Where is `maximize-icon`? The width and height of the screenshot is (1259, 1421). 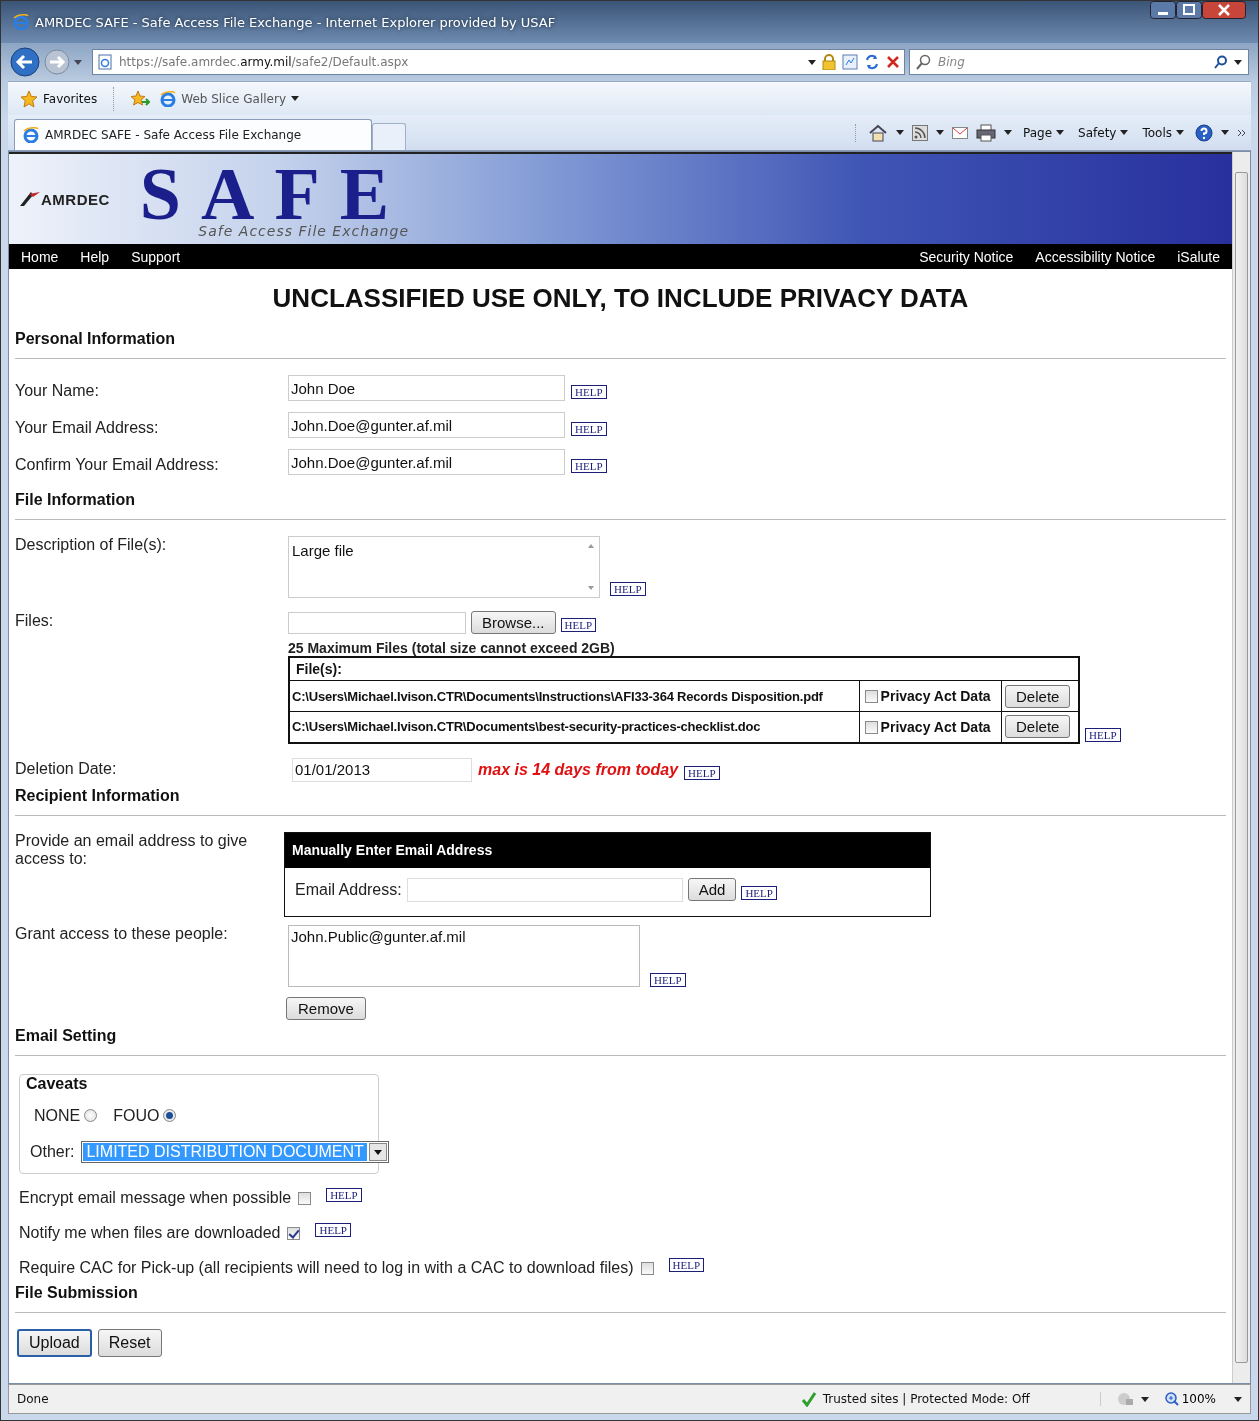
maximize-icon is located at coordinates (1189, 10).